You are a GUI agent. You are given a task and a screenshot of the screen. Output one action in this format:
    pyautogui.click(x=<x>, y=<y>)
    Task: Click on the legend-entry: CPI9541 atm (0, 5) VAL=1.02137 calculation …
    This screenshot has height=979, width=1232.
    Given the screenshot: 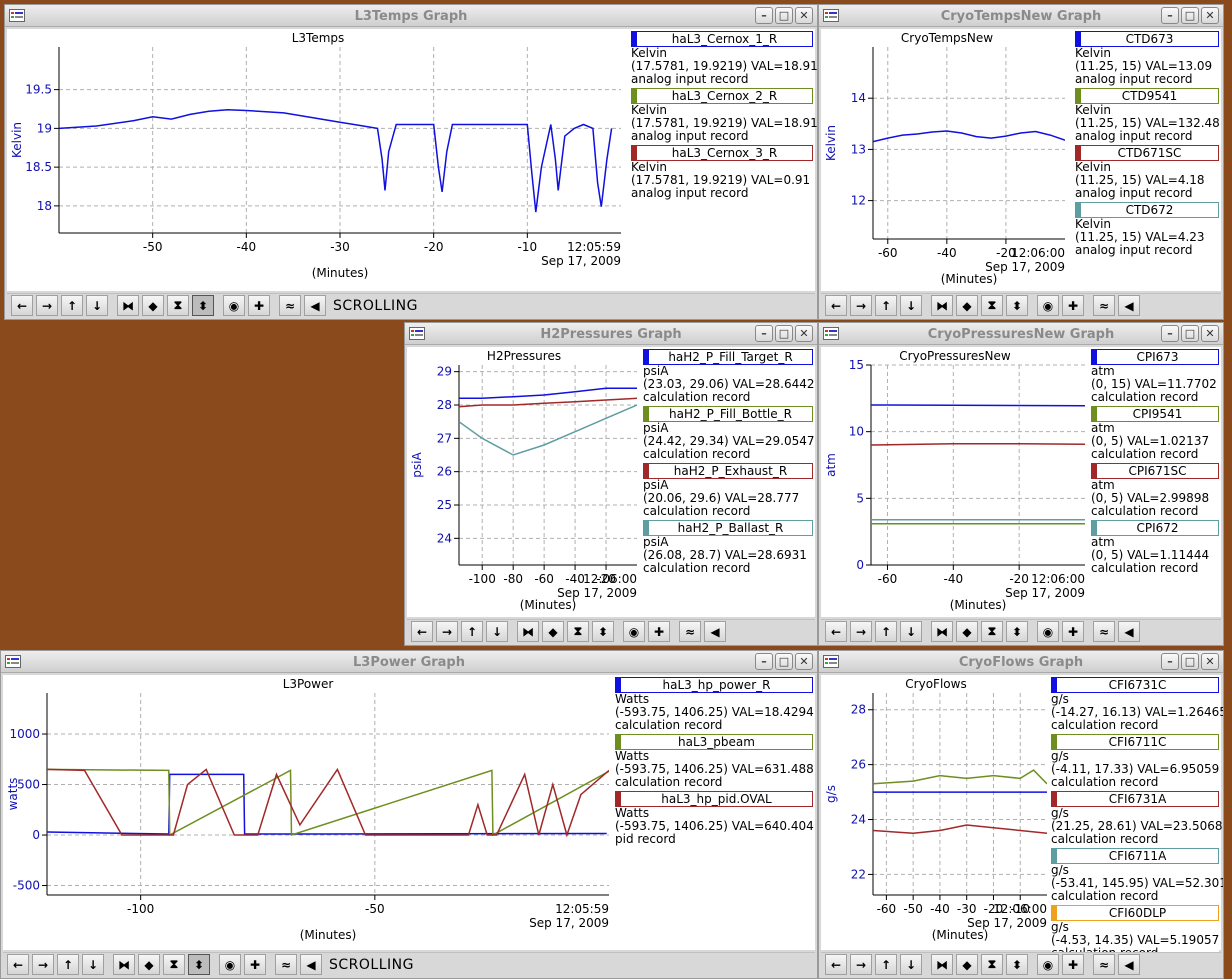 What is the action you would take?
    pyautogui.click(x=1155, y=433)
    